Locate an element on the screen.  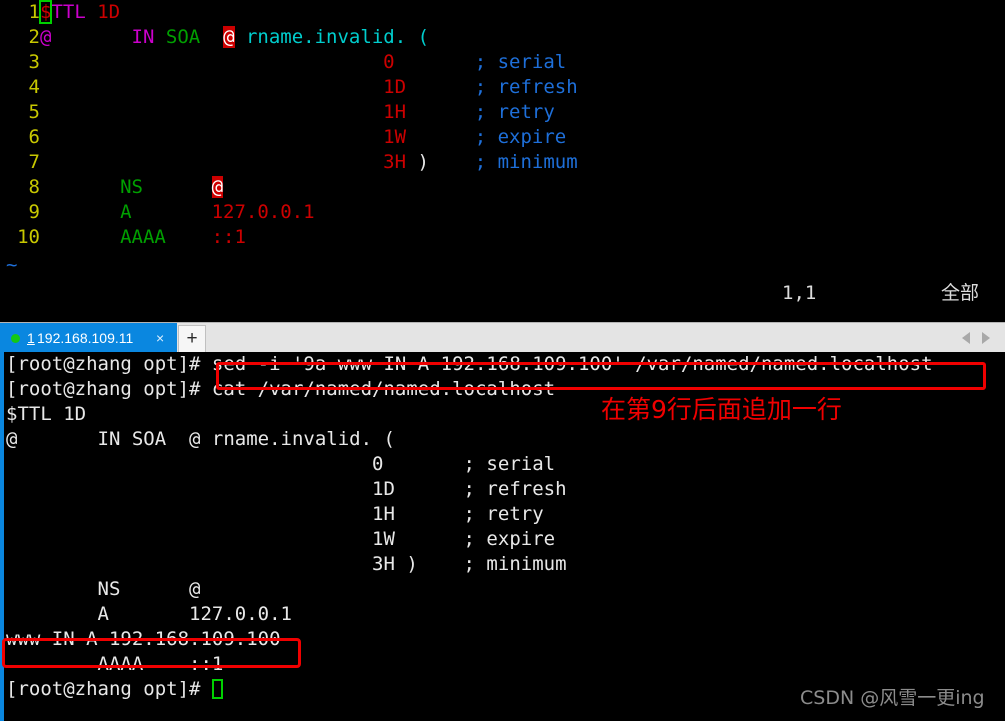
vim-line: 7 3H ) ; minimum is located at coordinates (502, 162).